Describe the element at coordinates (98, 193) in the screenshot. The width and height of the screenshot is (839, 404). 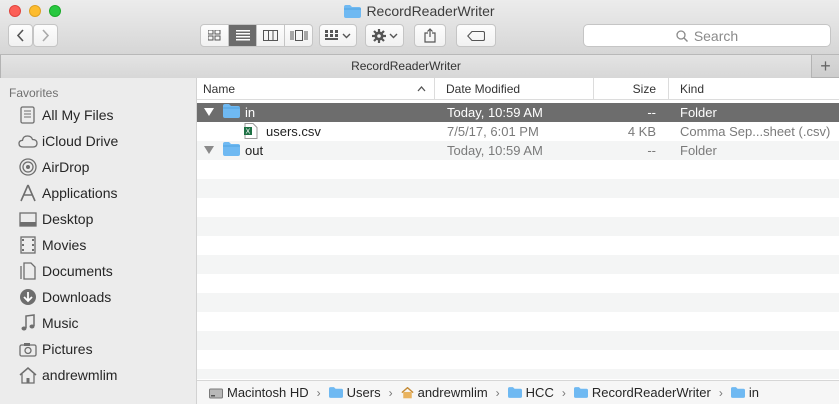
I see `sidebar-item-applications: Applications` at that location.